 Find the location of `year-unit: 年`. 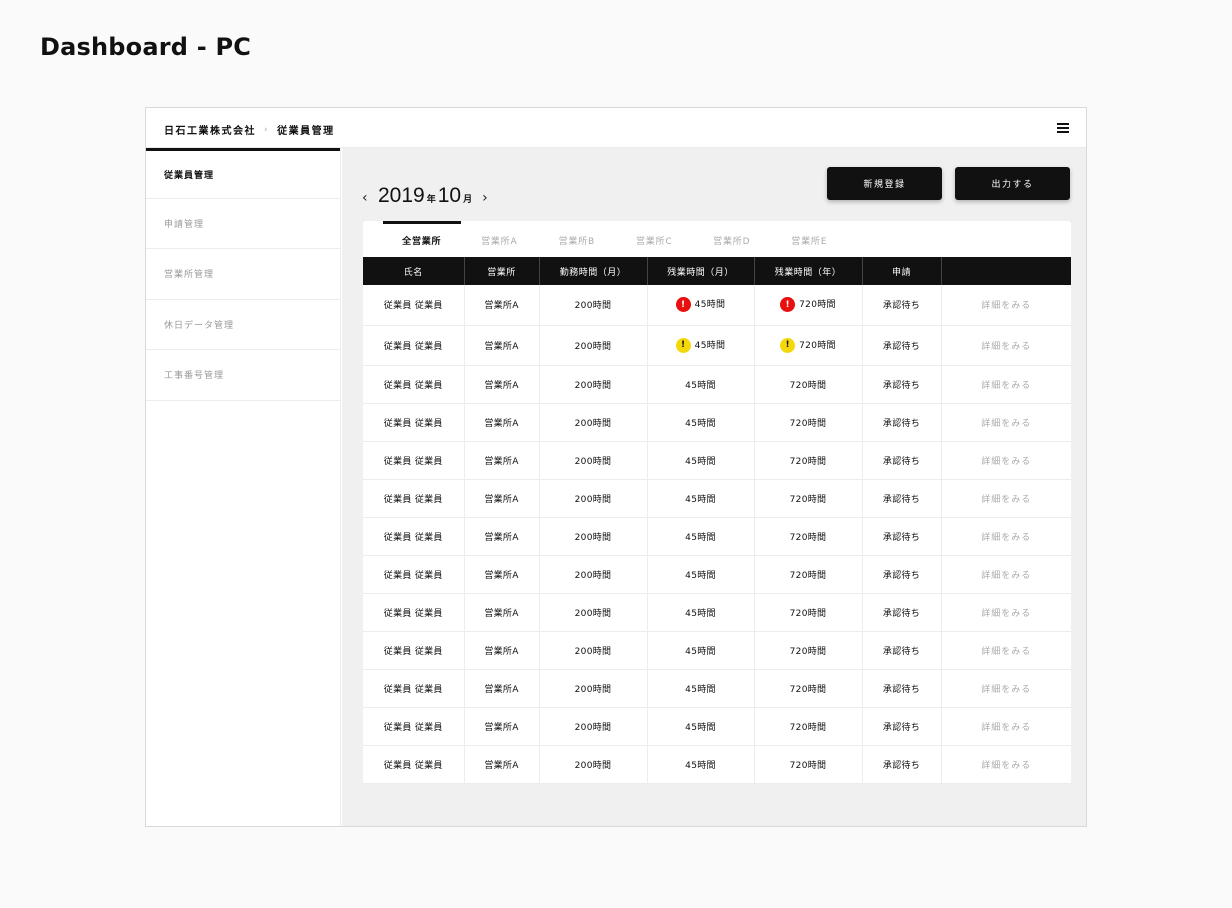

year-unit: 年 is located at coordinates (431, 200).